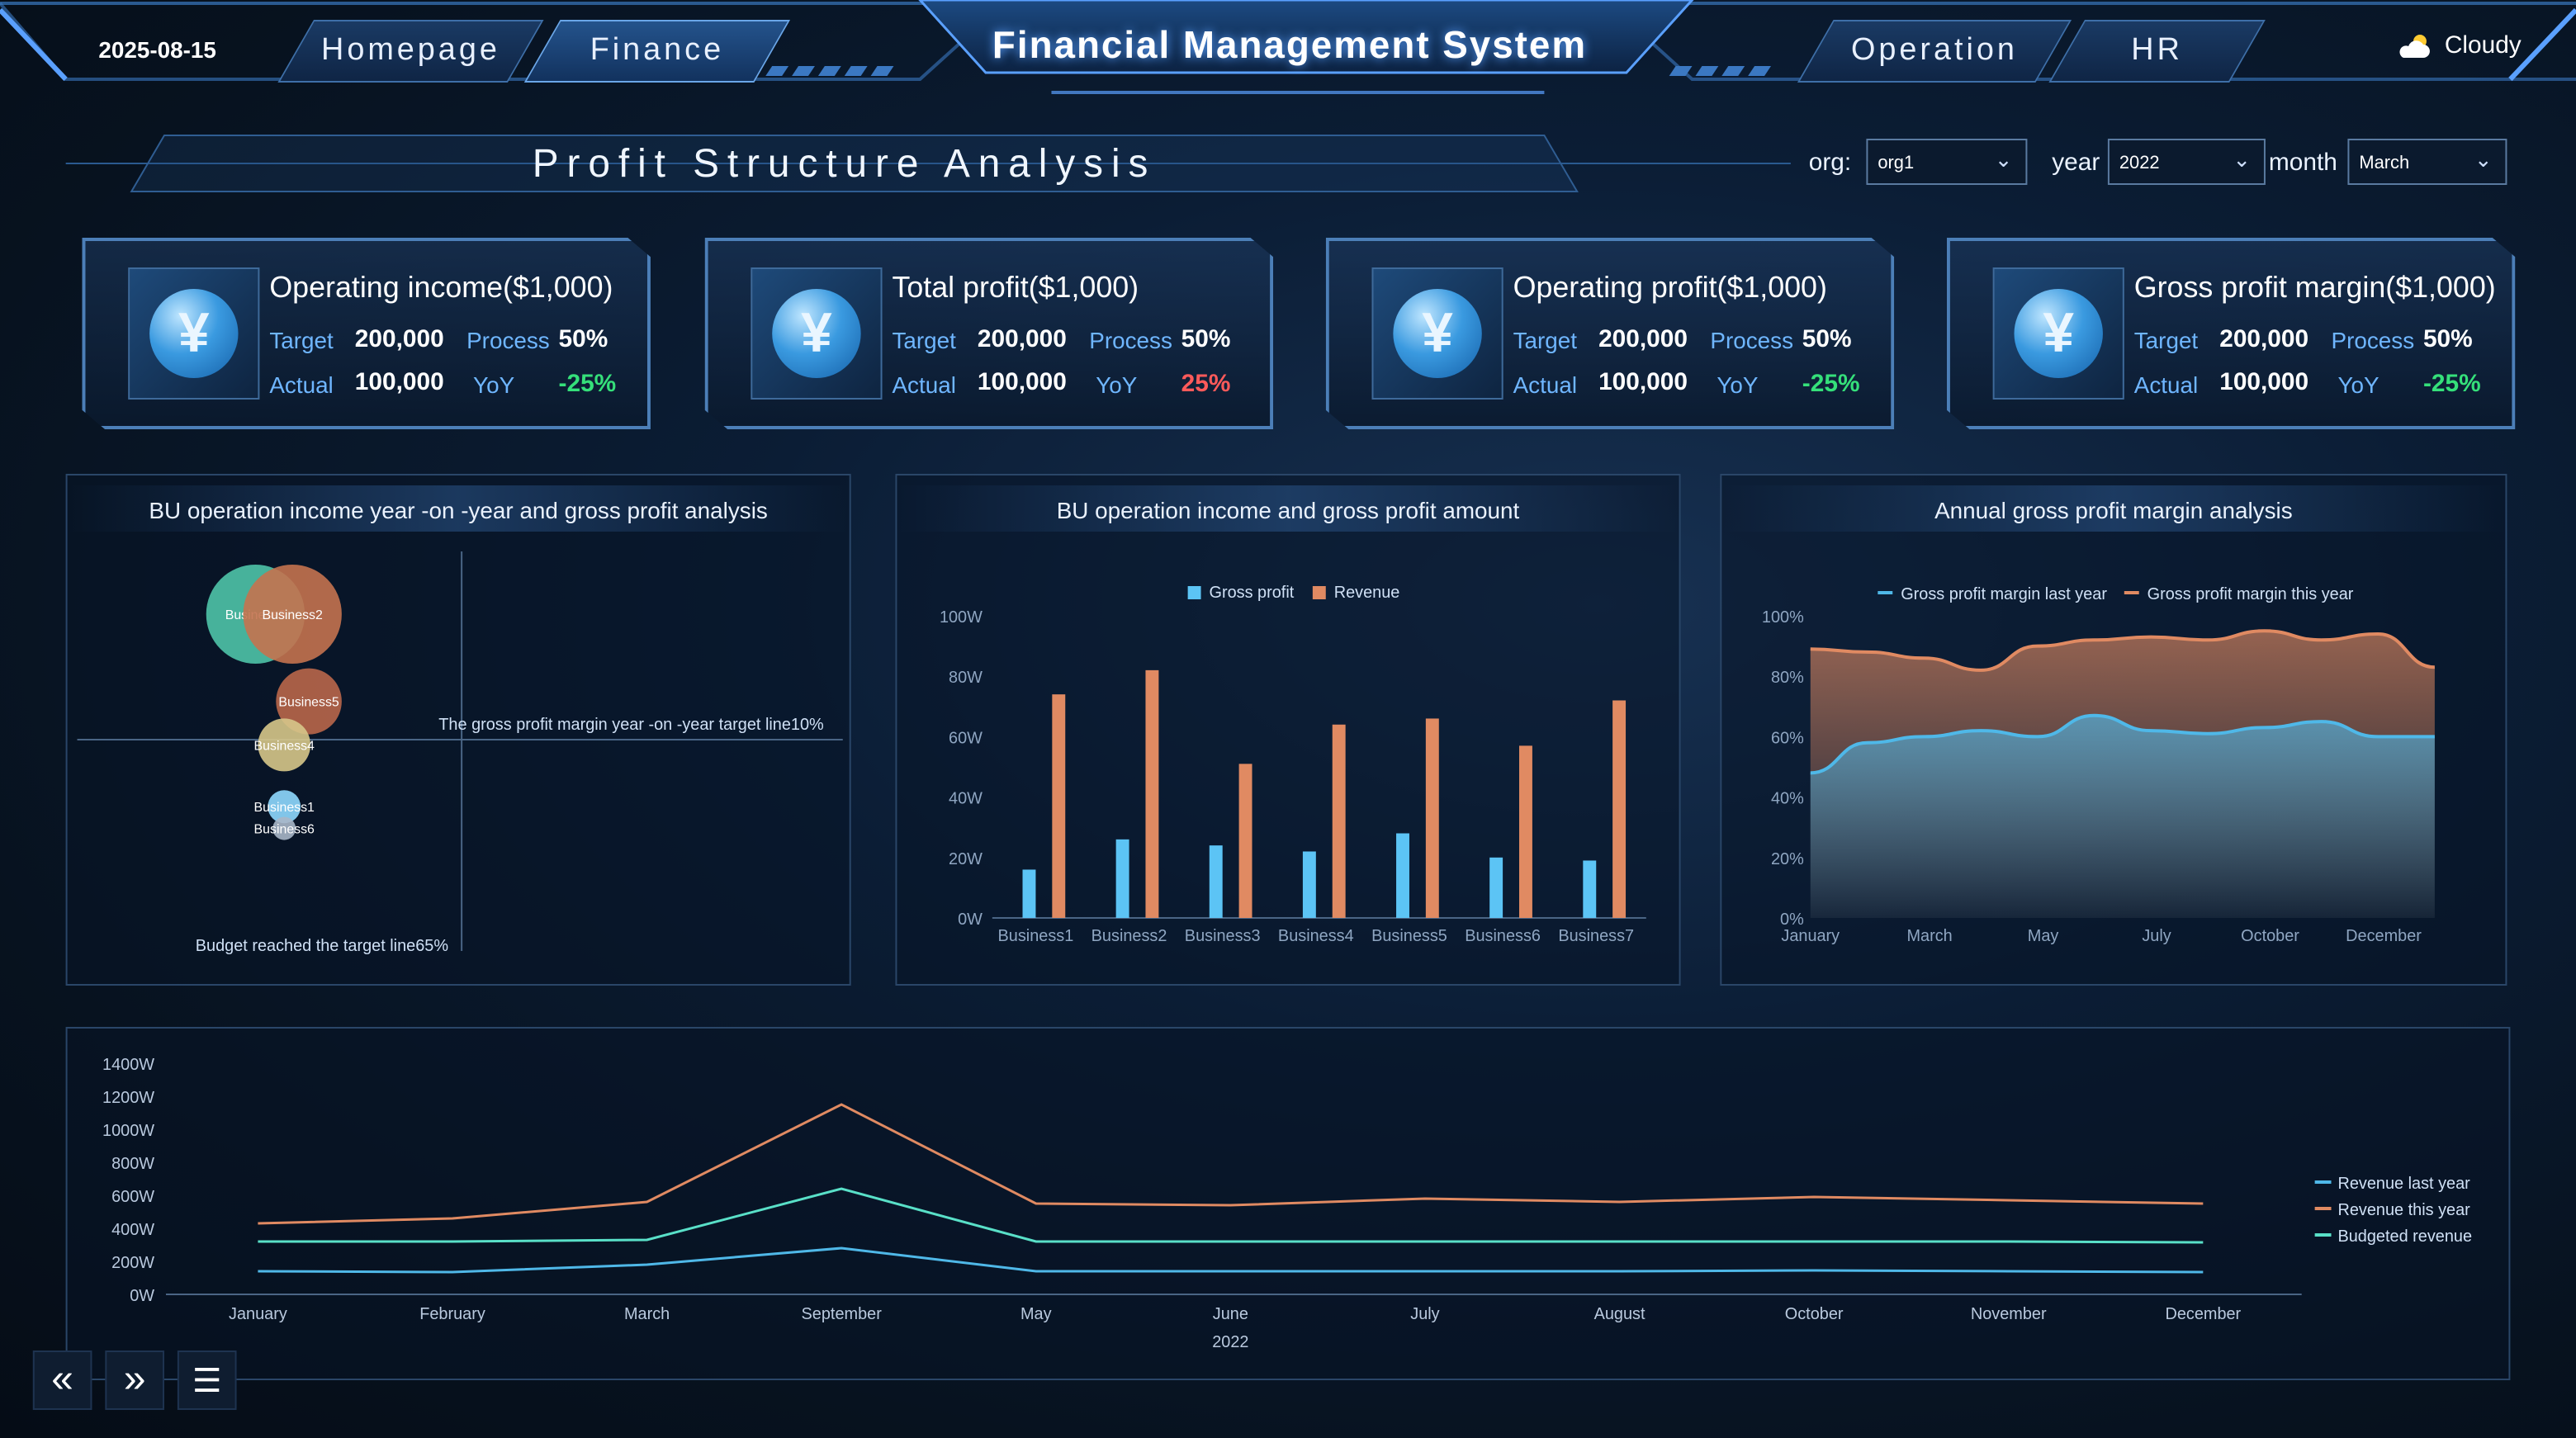  Describe the element at coordinates (2157, 51) in the screenshot. I see `nav-tab-hr: HR` at that location.